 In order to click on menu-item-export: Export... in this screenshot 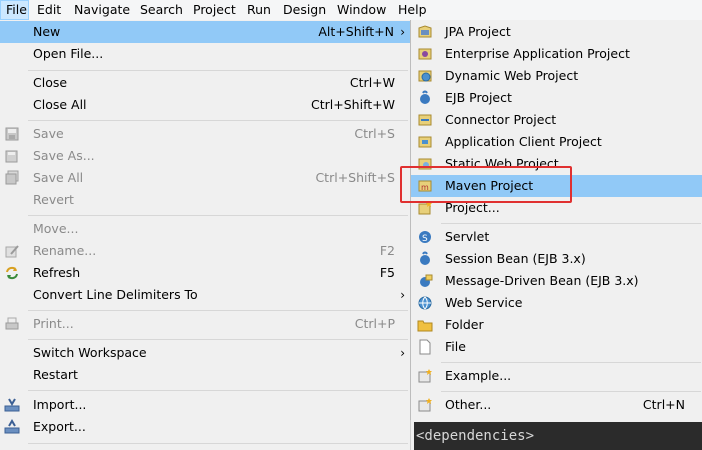, I will do `click(205, 427)`.